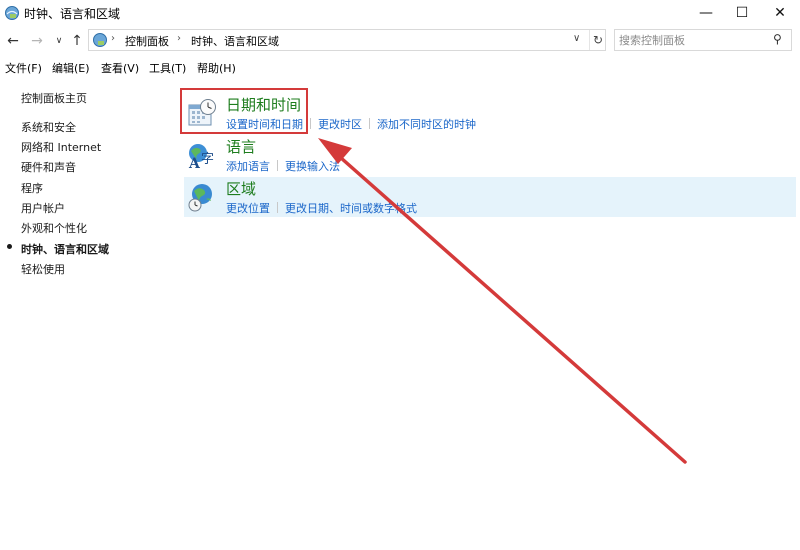 This screenshot has width=800, height=550. What do you see at coordinates (400, 13) in the screenshot?
I see `title-bar: 时钟、语言和区域 — ☐ ✕` at bounding box center [400, 13].